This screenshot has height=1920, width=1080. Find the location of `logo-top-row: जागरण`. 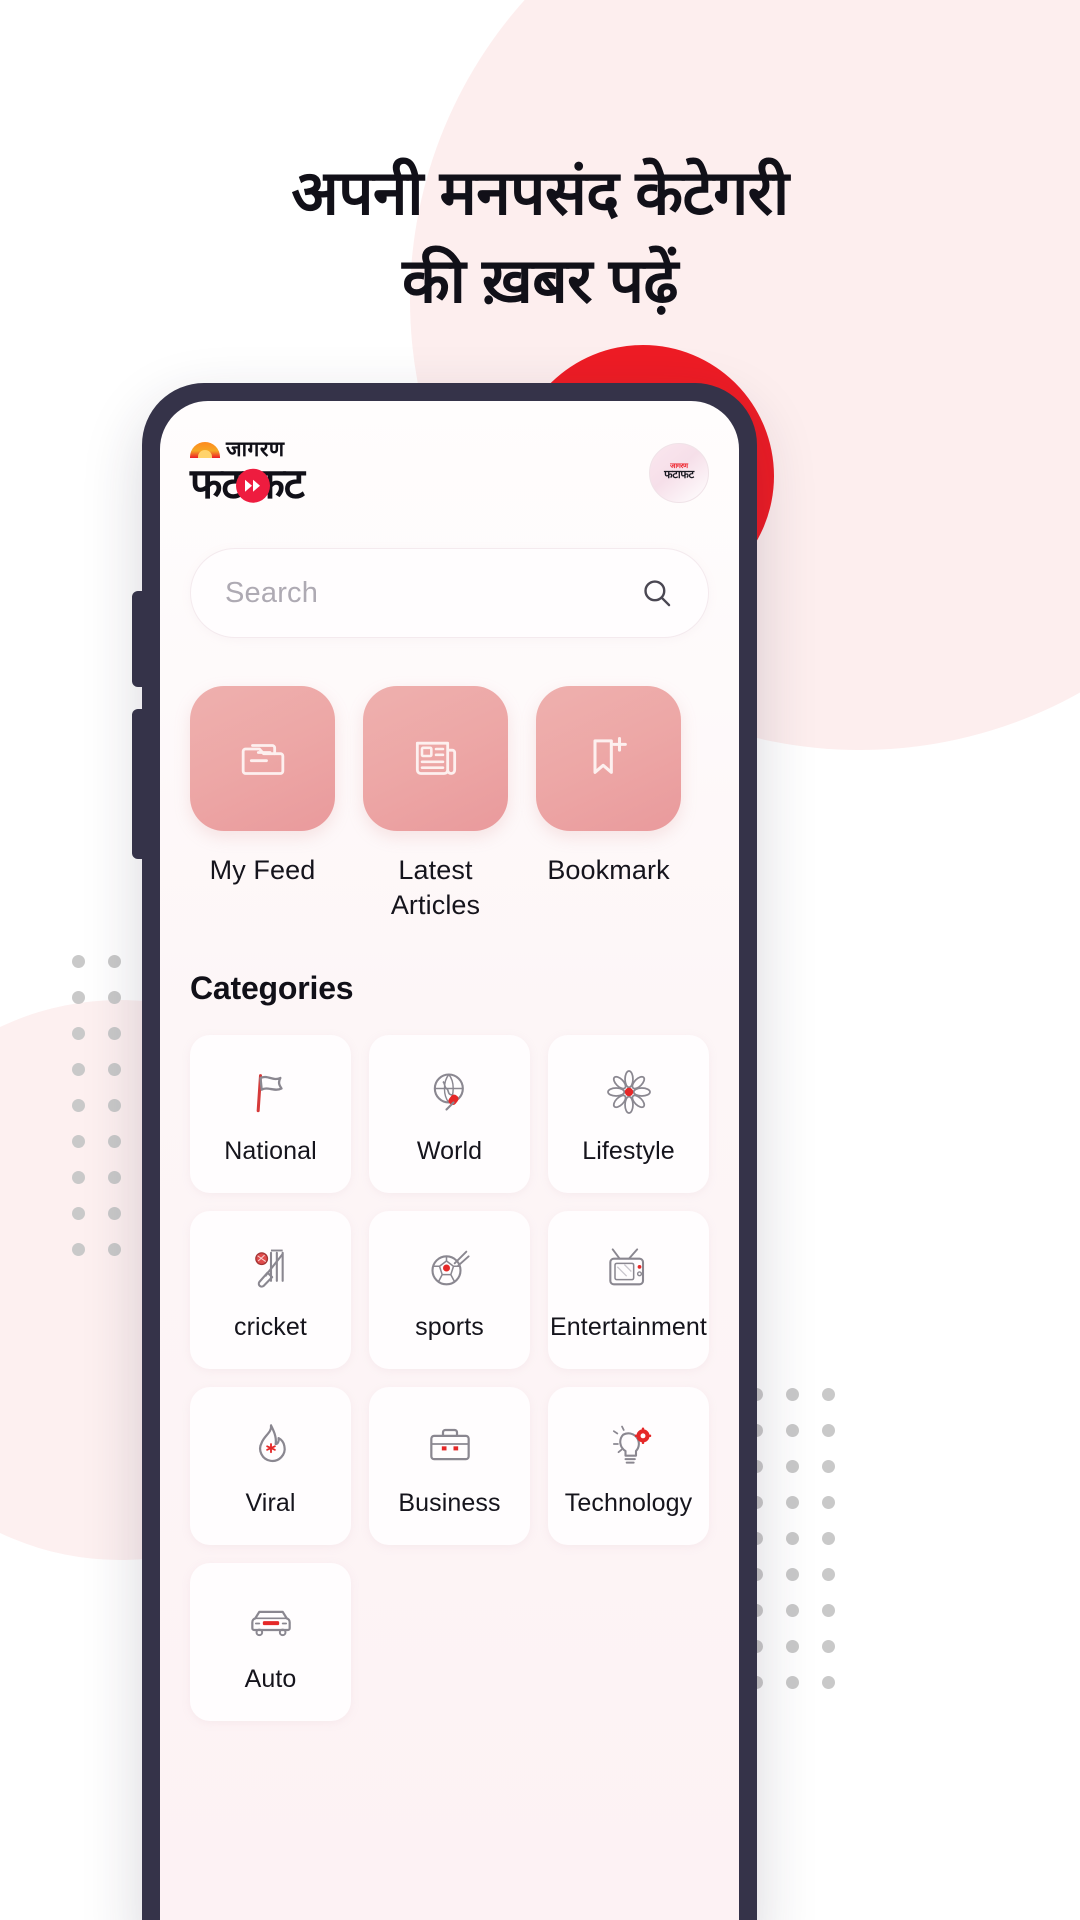

logo-top-row: जागरण is located at coordinates (247, 449).